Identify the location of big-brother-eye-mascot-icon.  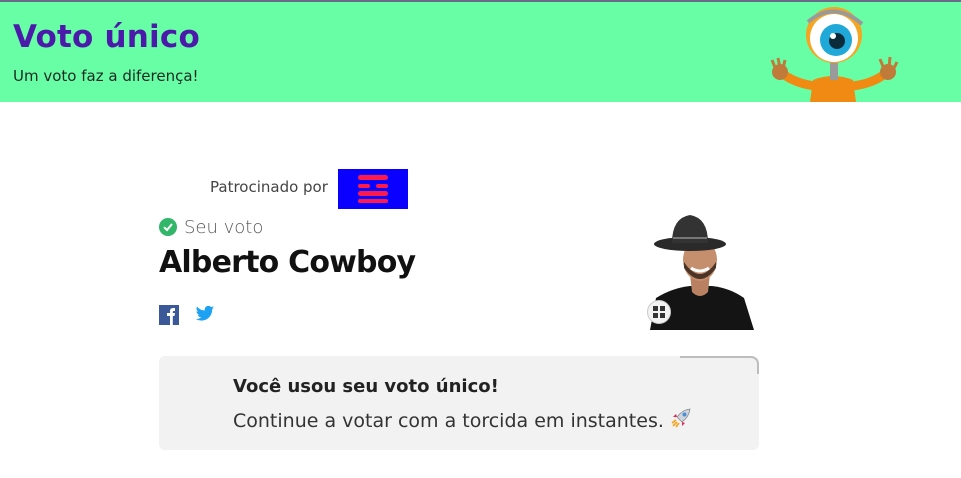
(833, 52).